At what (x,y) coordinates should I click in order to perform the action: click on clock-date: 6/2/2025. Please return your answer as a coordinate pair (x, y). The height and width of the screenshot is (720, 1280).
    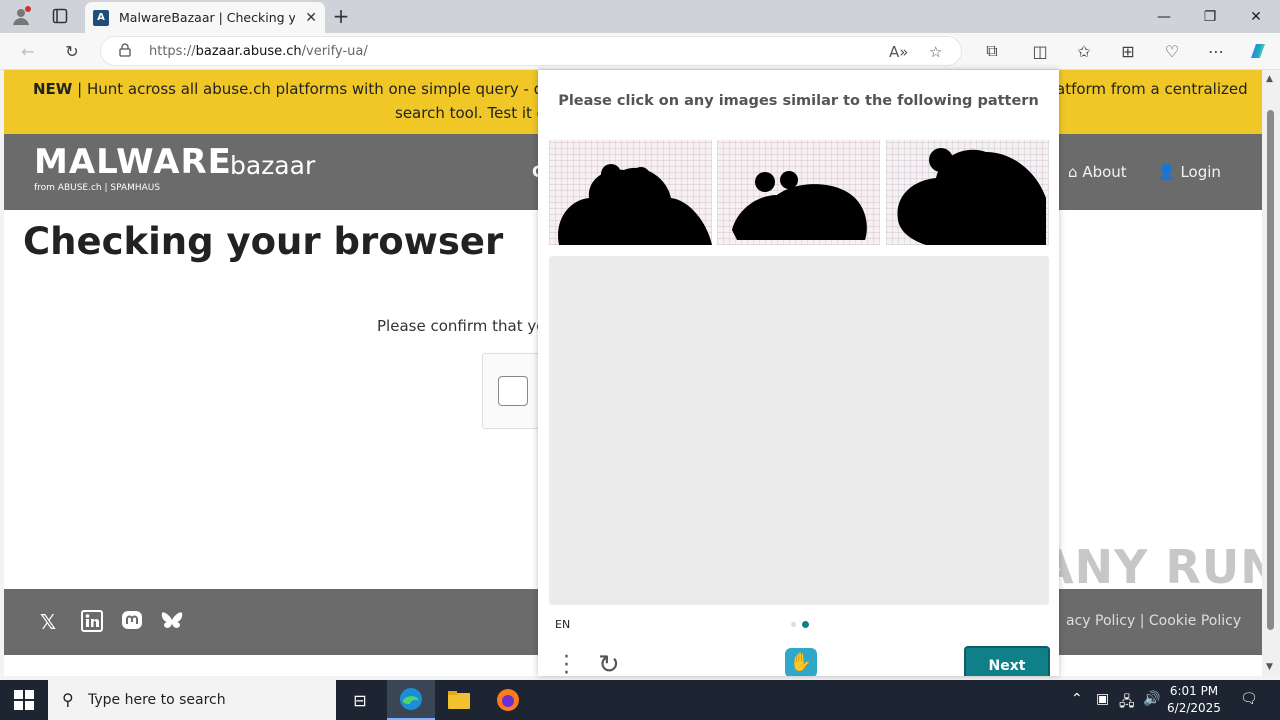
    Looking at the image, I should click on (1194, 708).